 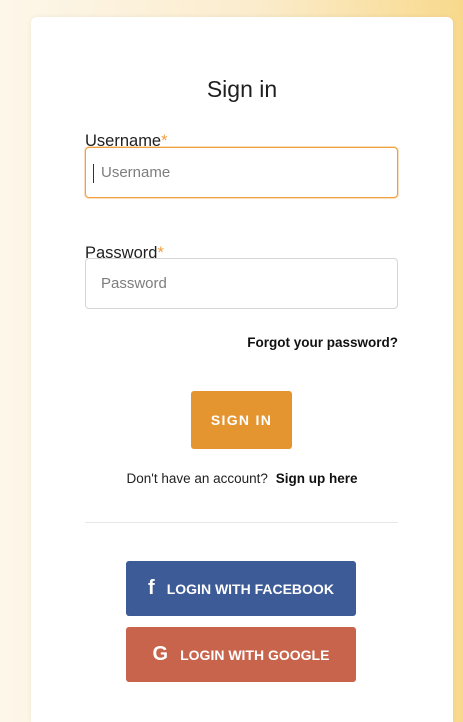 I want to click on signup-link: Sign up here, so click(x=317, y=478).